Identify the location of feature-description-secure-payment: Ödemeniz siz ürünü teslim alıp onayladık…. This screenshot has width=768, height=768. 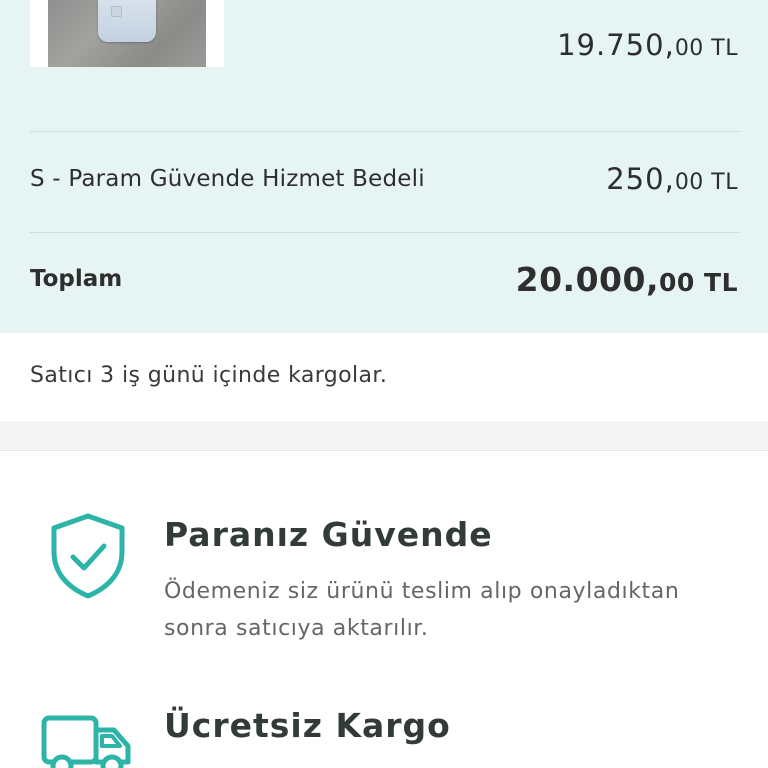
(422, 610).